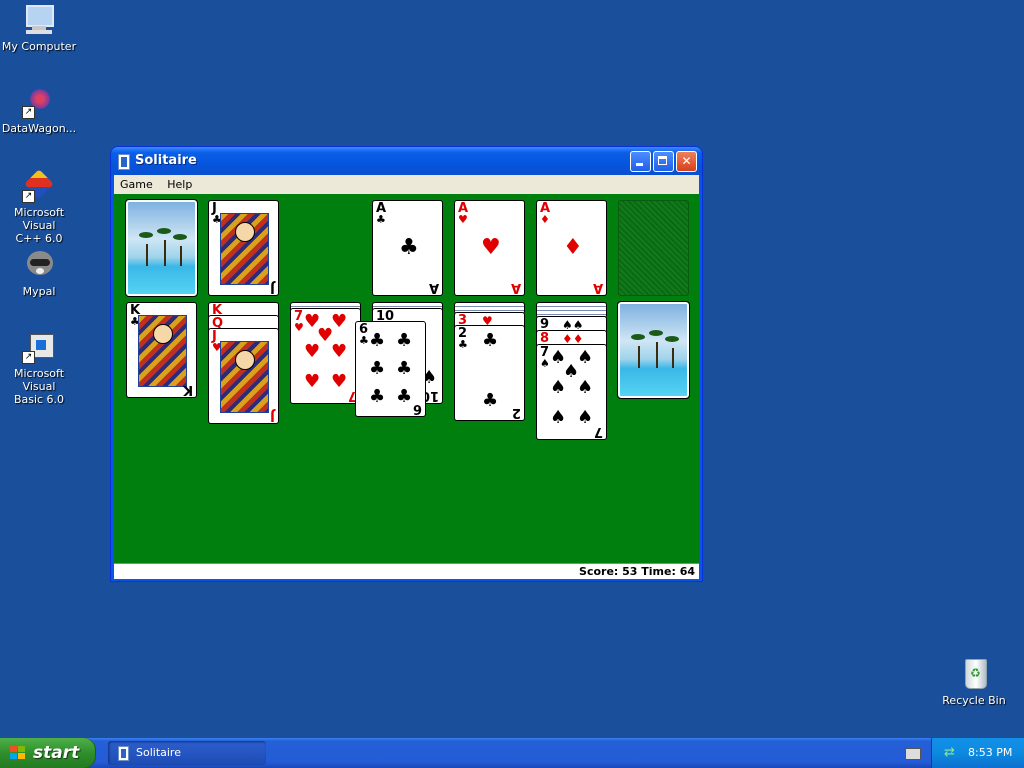 The height and width of the screenshot is (768, 1024). Describe the element at coordinates (187, 753) in the screenshot. I see `taskbar-item-solitaire: Solitaire` at that location.